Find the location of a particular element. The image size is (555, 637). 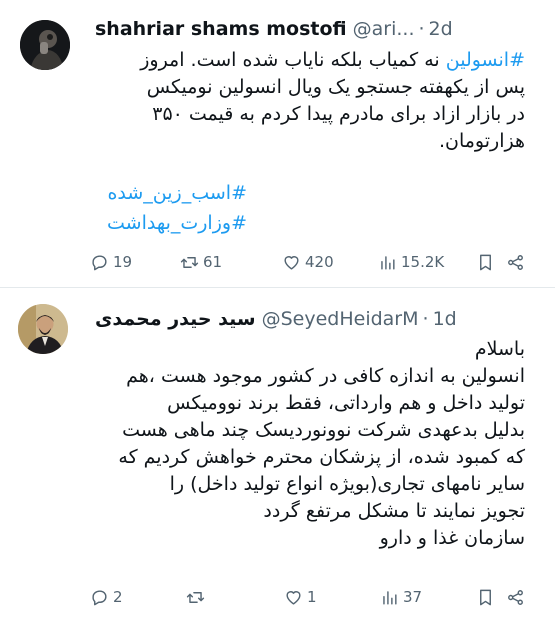

retweet-button: 61 is located at coordinates (201, 262).